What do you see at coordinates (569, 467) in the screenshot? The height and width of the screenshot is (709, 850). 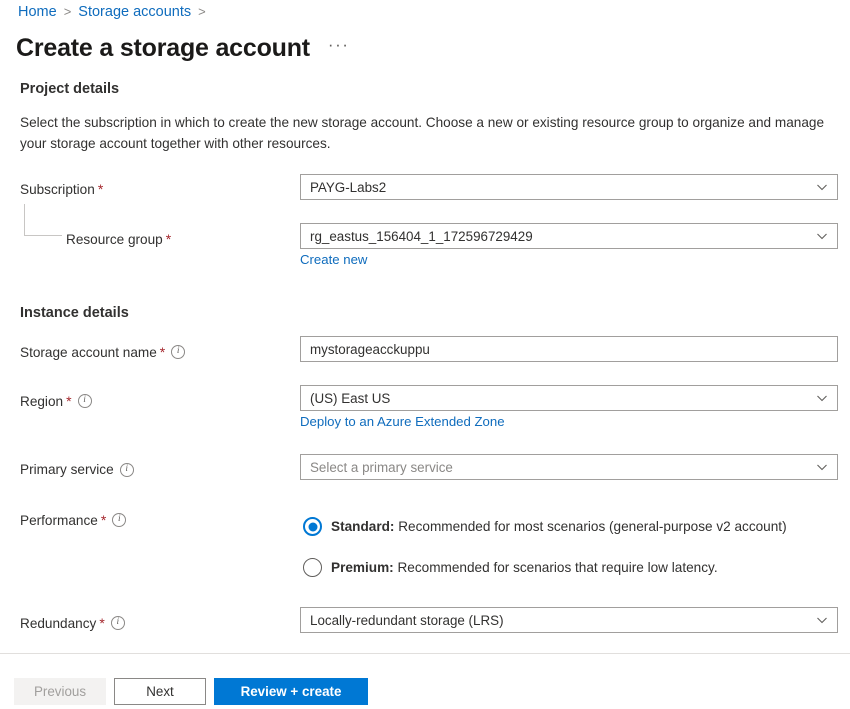 I see `primary-service-dropdown: Select a primary service` at bounding box center [569, 467].